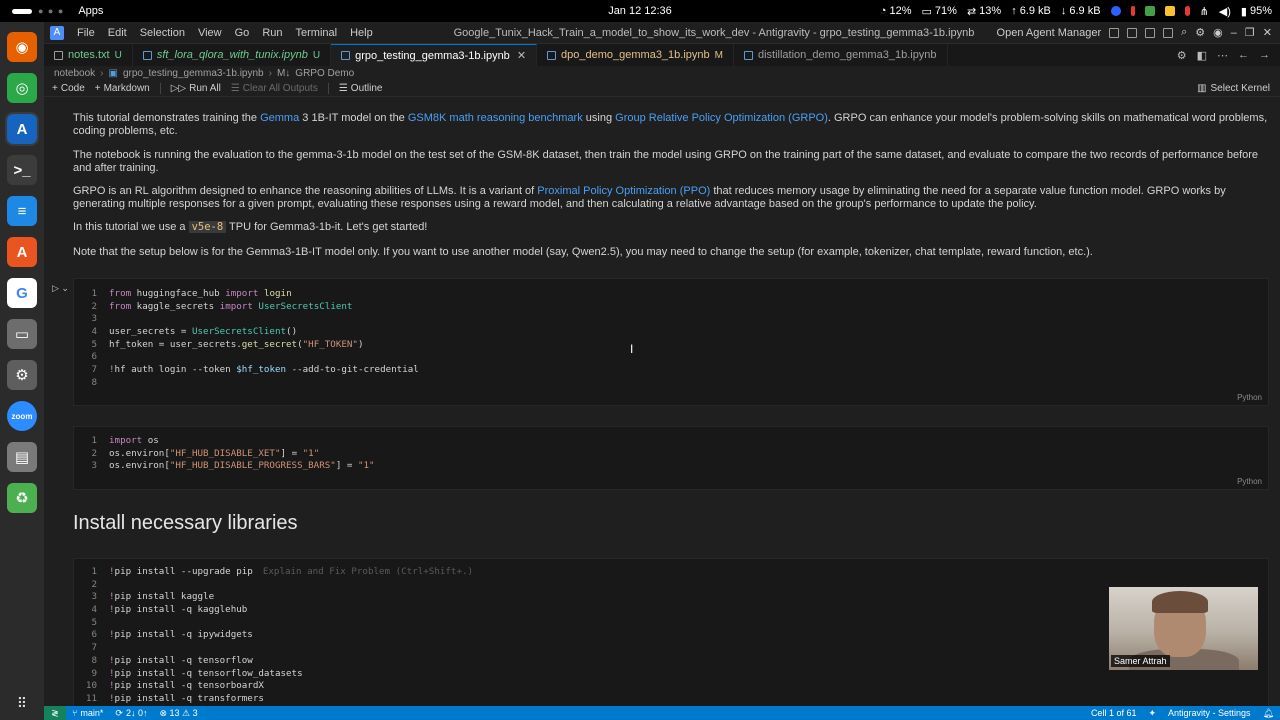 This screenshot has width=1280, height=720. Describe the element at coordinates (1243, 55) in the screenshot. I see `back-icon: ←` at that location.